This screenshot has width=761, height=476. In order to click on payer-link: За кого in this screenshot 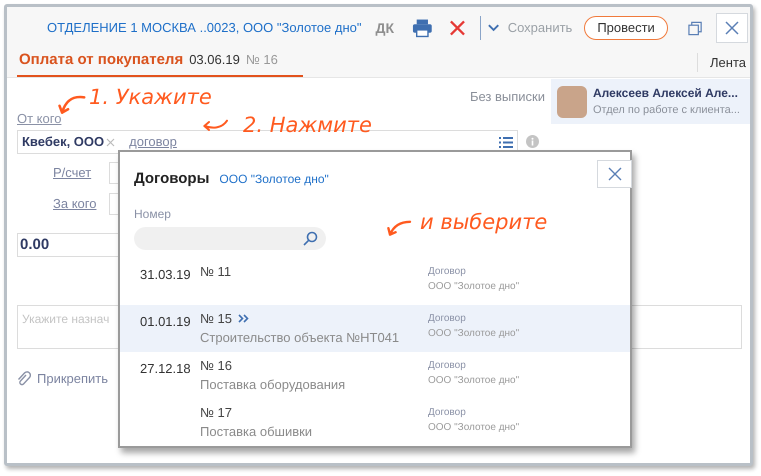, I will do `click(81, 204)`.